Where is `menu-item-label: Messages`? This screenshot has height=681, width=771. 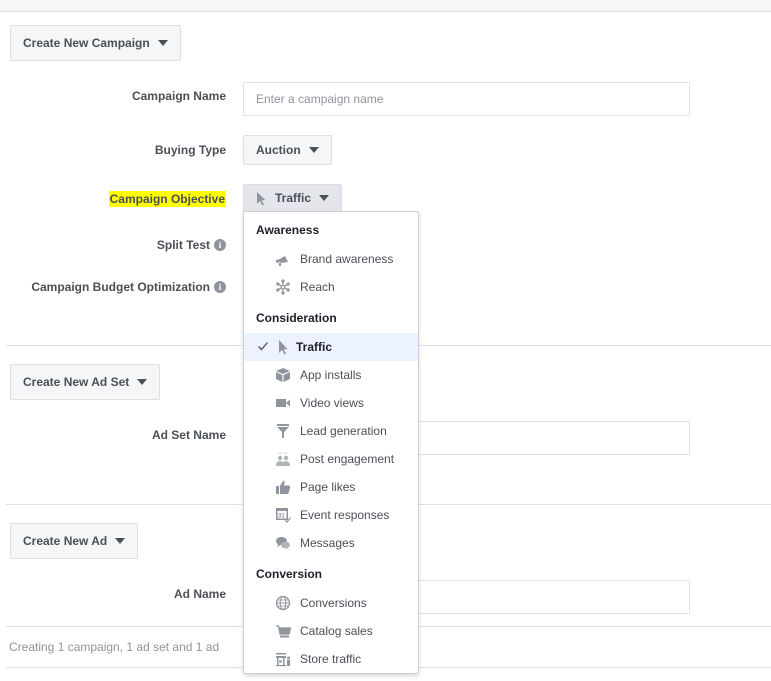
menu-item-label: Messages is located at coordinates (327, 543).